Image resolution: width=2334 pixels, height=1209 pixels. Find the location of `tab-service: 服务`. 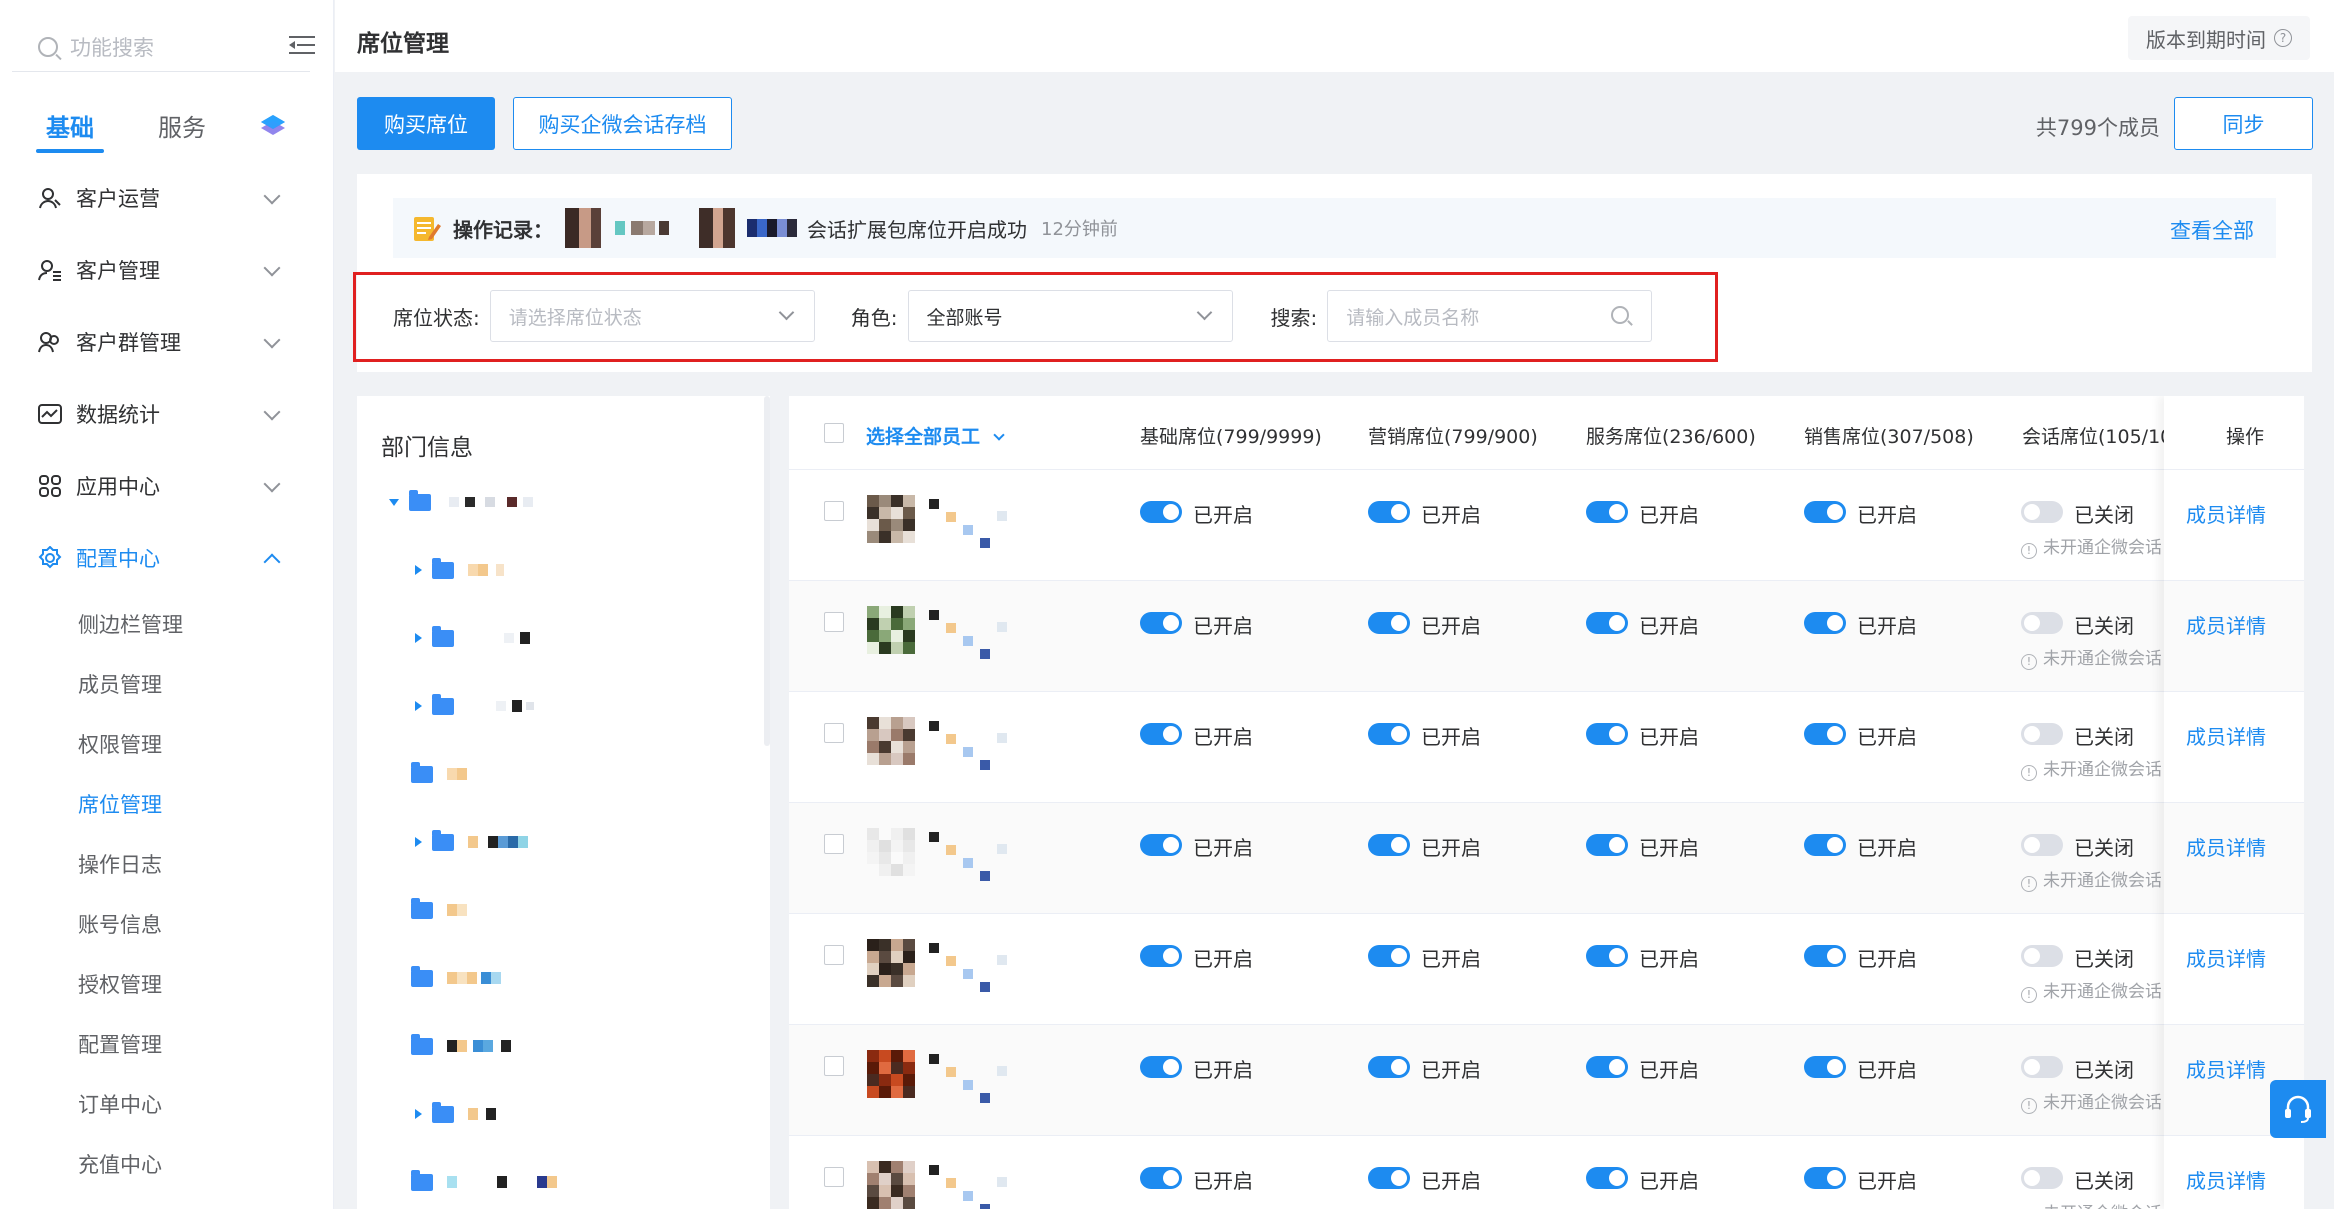

tab-service: 服务 is located at coordinates (182, 125).